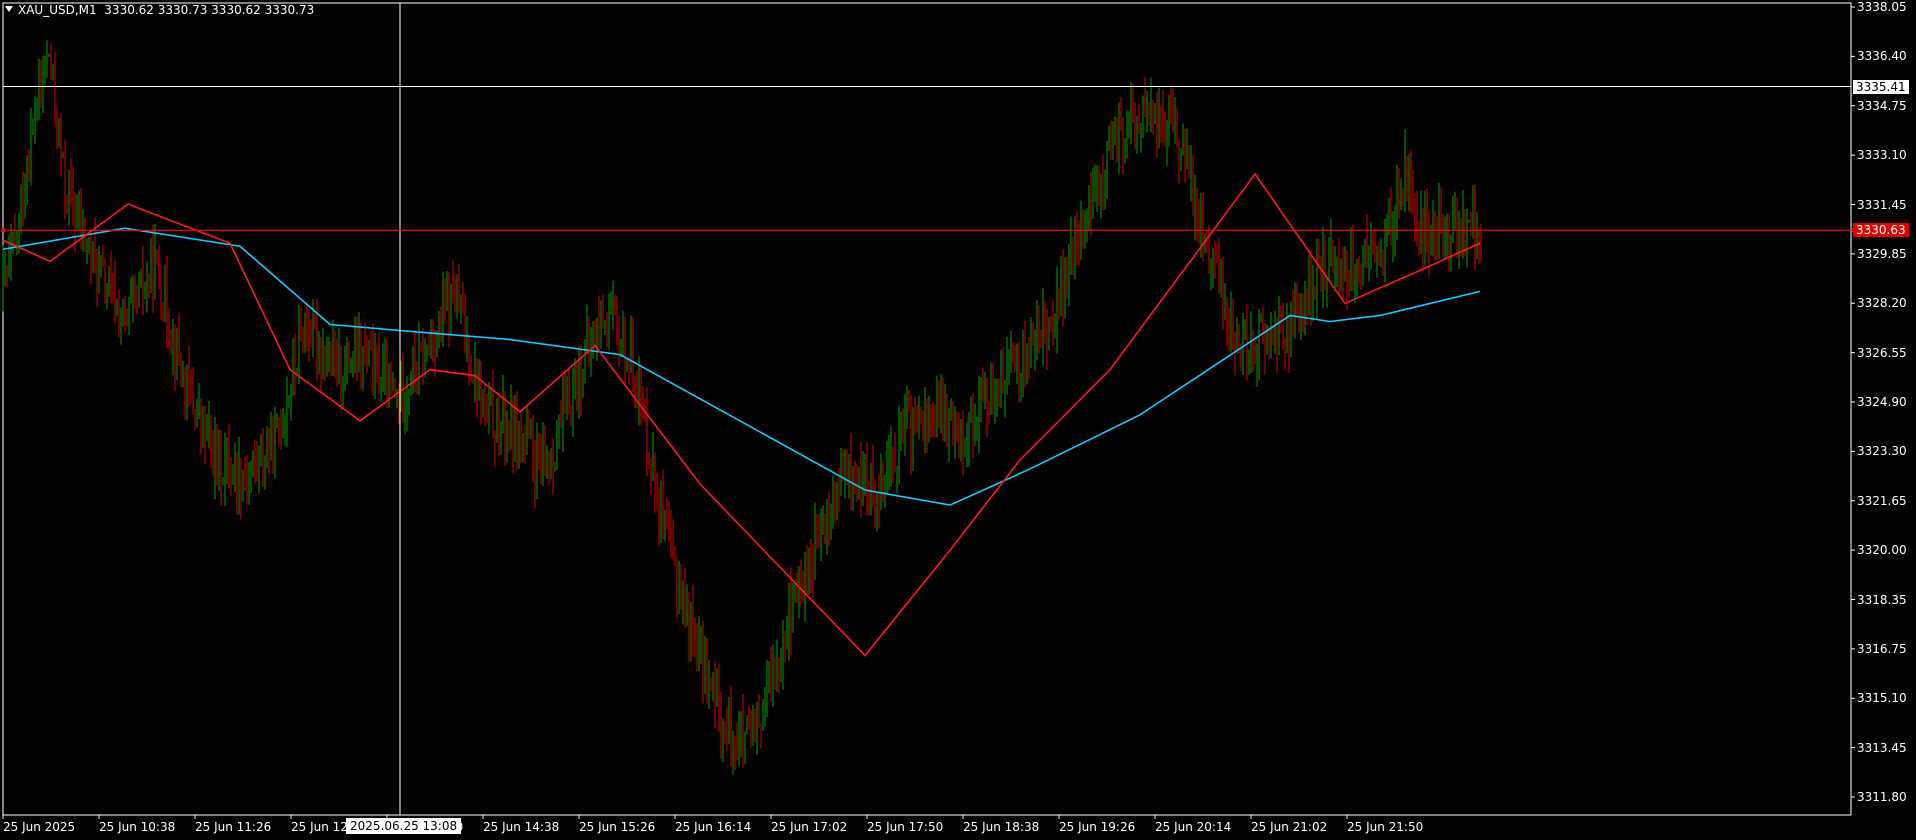 Image resolution: width=1916 pixels, height=840 pixels. Describe the element at coordinates (1882, 7) in the screenshot. I see `y-tick-label: 3338.05` at that location.